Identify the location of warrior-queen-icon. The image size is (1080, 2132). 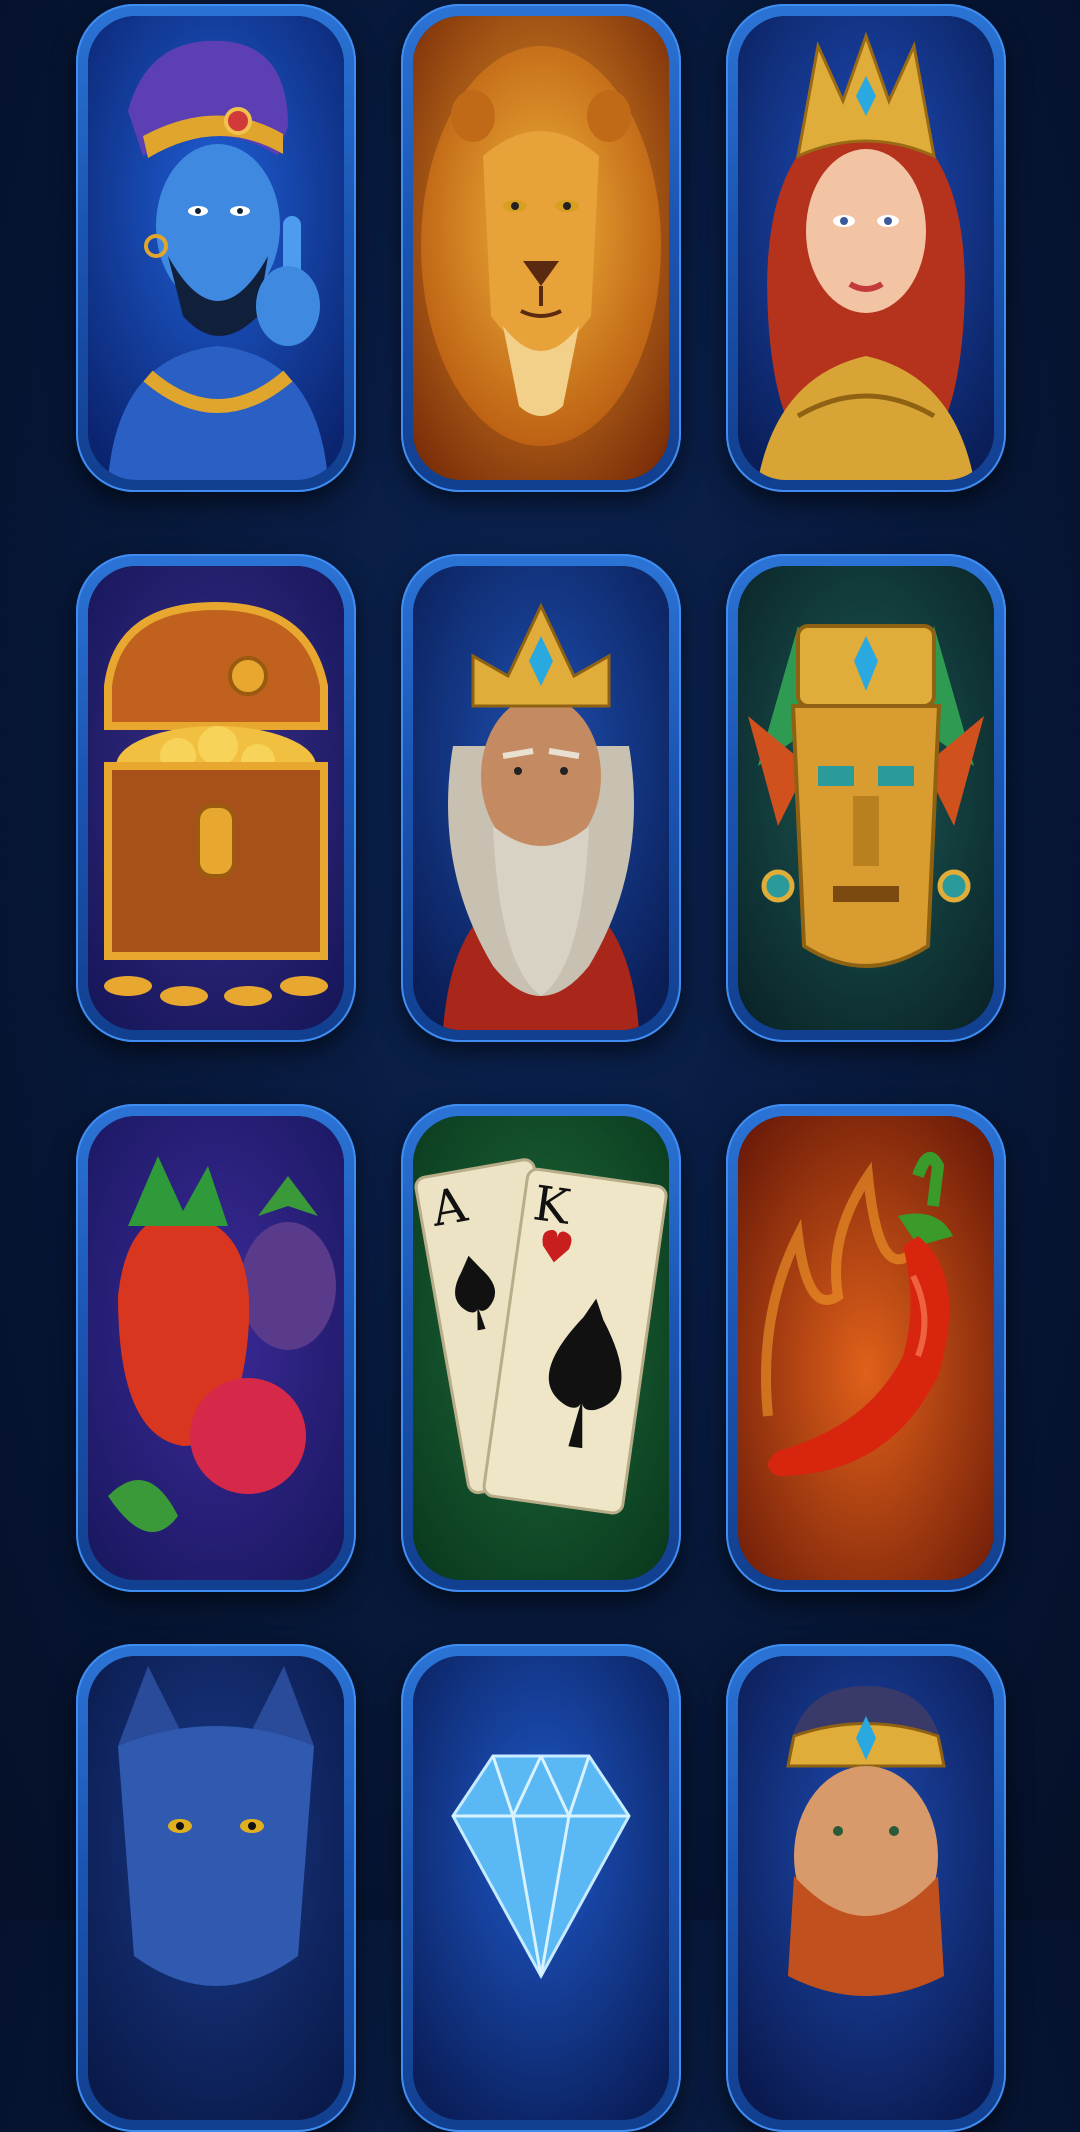
(866, 248).